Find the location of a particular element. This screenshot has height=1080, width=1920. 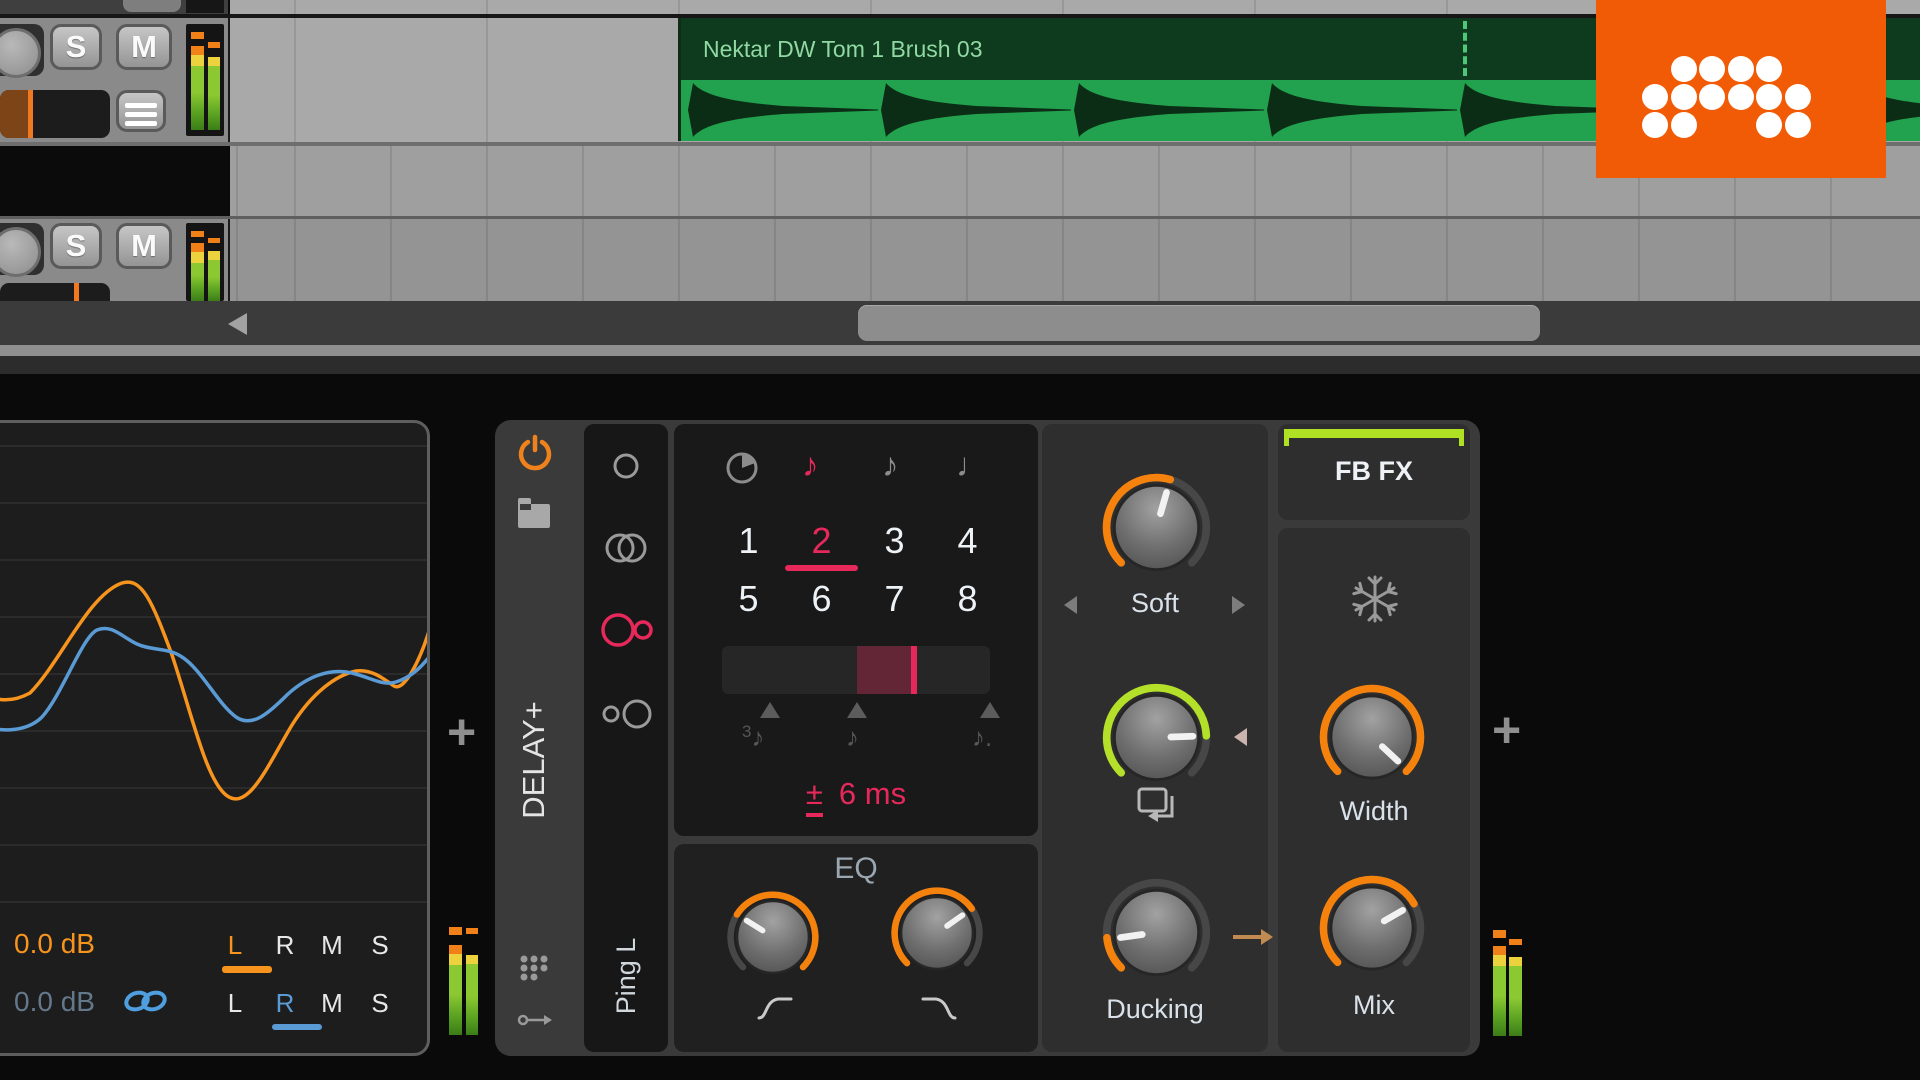

scroll-left-arrow-icon is located at coordinates (237, 324).